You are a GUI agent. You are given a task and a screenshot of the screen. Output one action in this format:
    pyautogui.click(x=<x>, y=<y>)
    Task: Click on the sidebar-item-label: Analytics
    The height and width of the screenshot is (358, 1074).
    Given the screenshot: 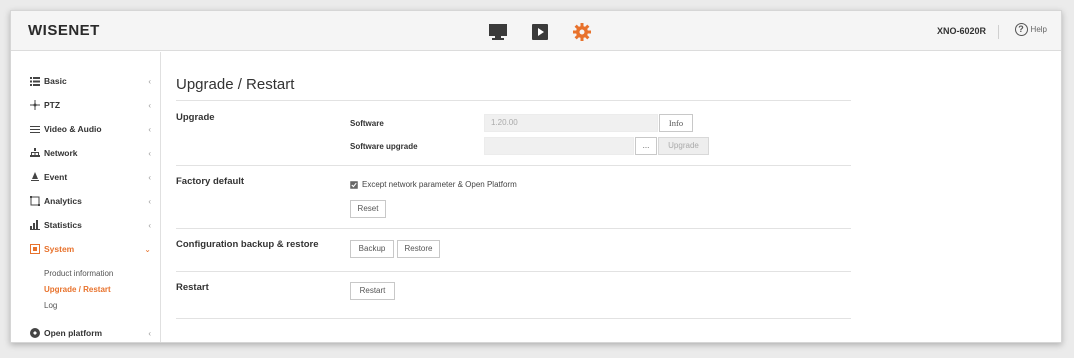 What is the action you would take?
    pyautogui.click(x=63, y=201)
    